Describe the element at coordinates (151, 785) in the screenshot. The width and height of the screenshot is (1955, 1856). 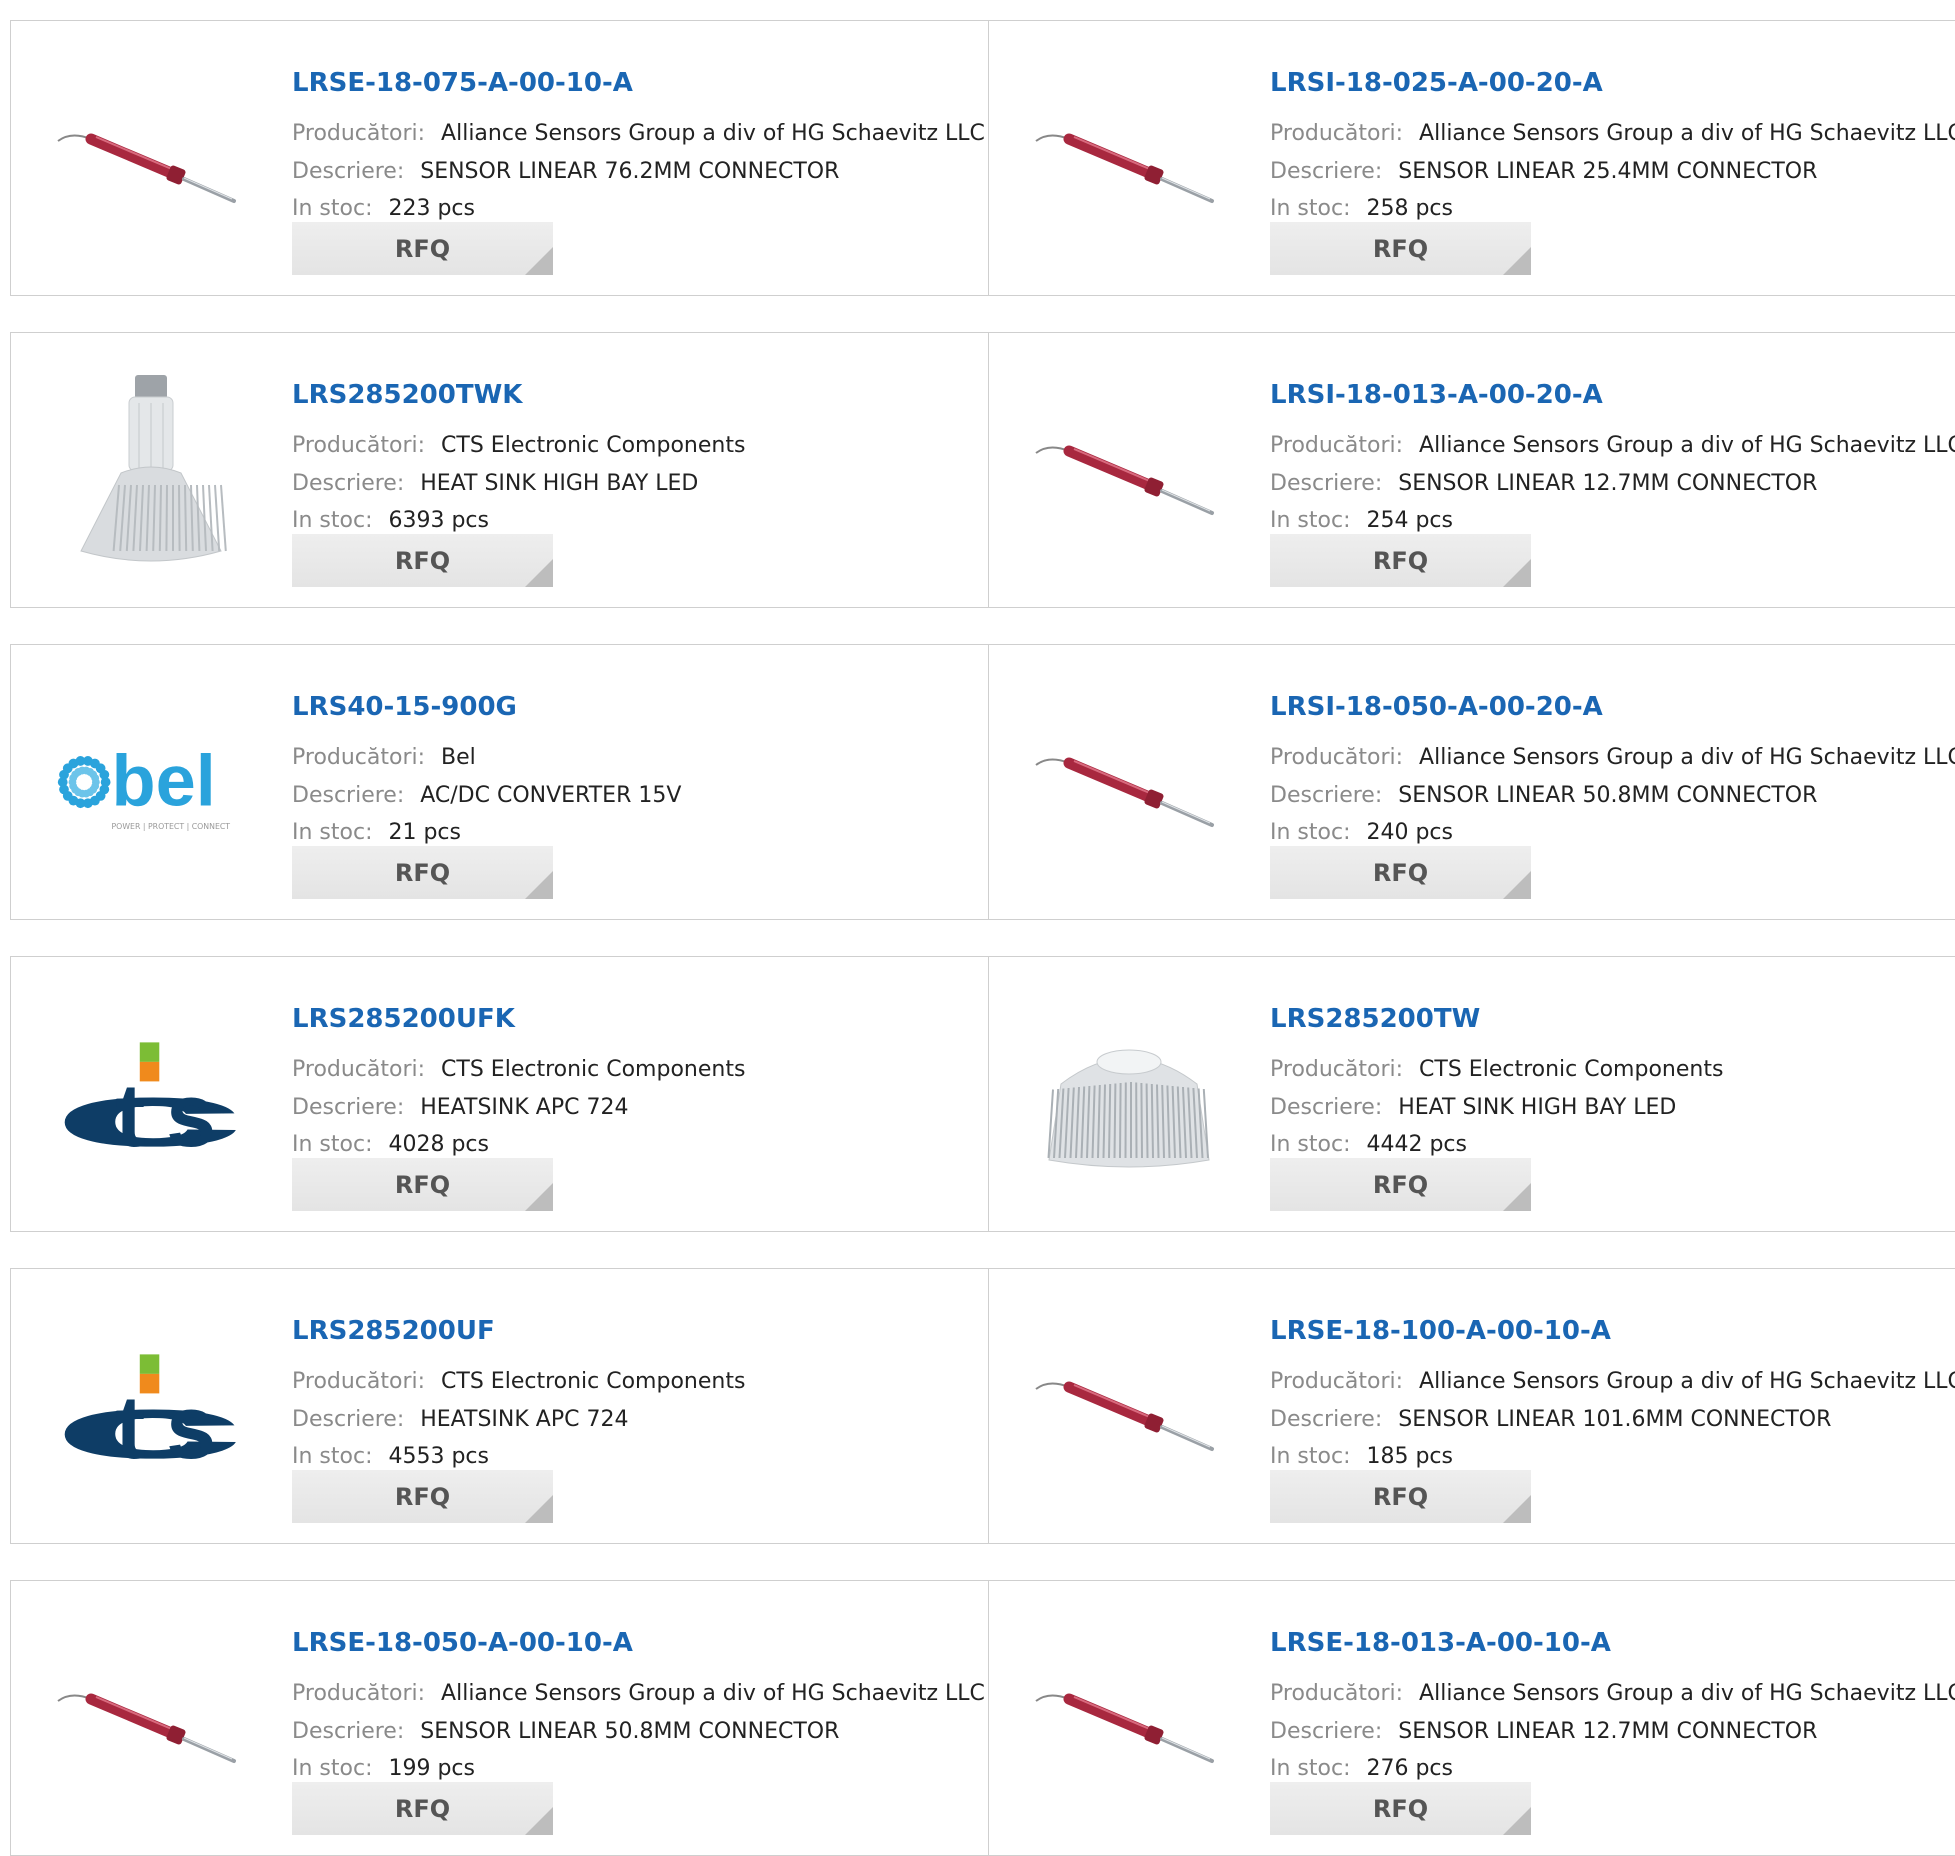
I see `product-image: bel POWER | PROTECT | CONNECT` at that location.